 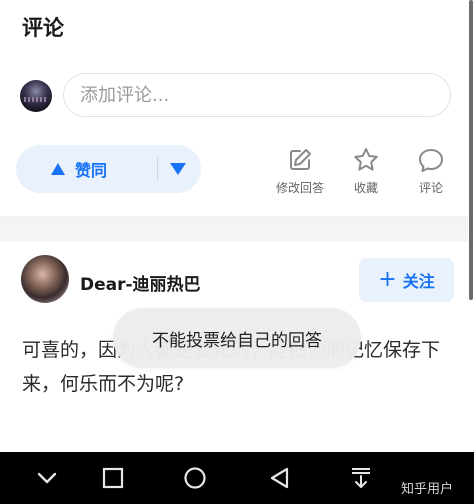 What do you see at coordinates (430, 188) in the screenshot?
I see `comment-label: 评论` at bounding box center [430, 188].